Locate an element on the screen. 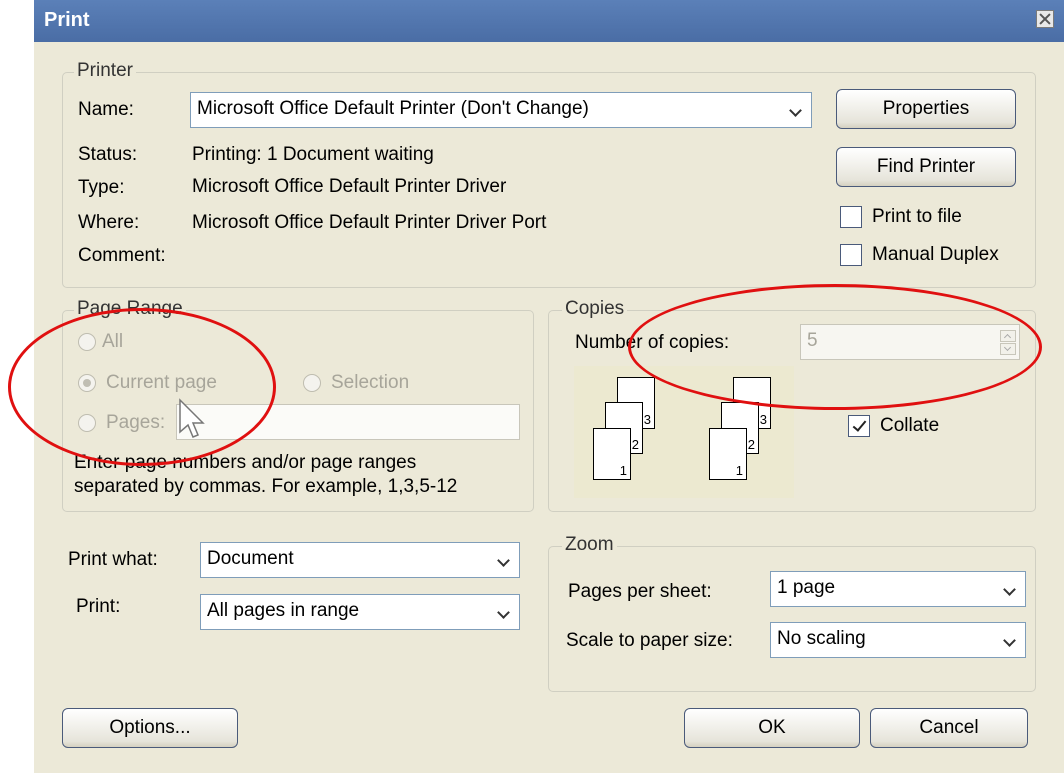  title-bar is located at coordinates (549, 21).